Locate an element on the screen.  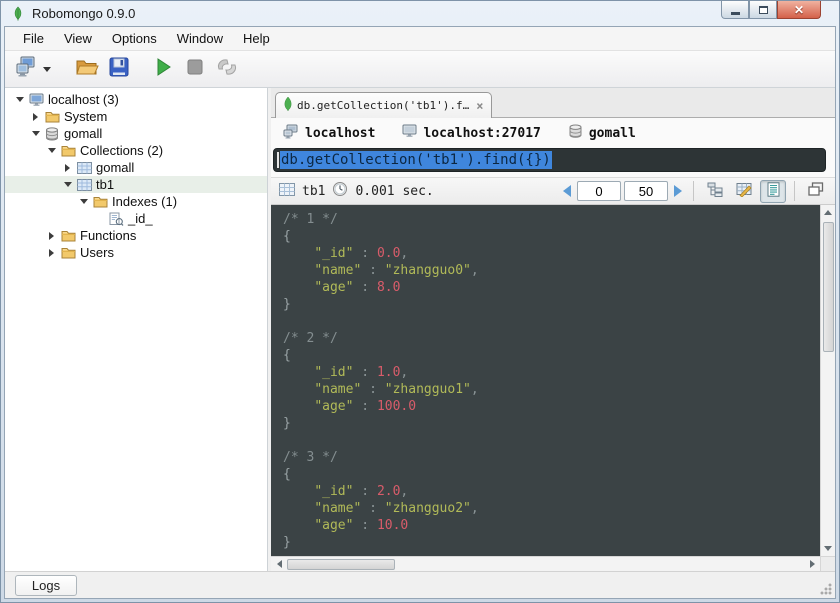
scroll-up-button is located at coordinates (828, 212).